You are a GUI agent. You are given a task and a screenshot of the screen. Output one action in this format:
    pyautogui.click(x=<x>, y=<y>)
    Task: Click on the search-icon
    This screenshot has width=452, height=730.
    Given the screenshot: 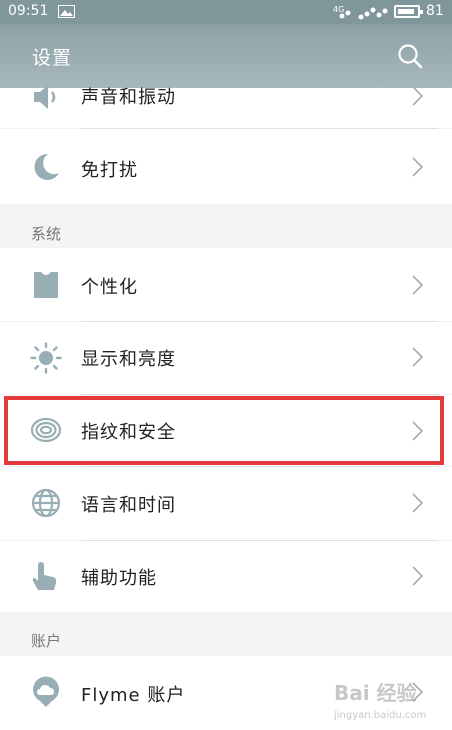 What is the action you would take?
    pyautogui.click(x=410, y=56)
    